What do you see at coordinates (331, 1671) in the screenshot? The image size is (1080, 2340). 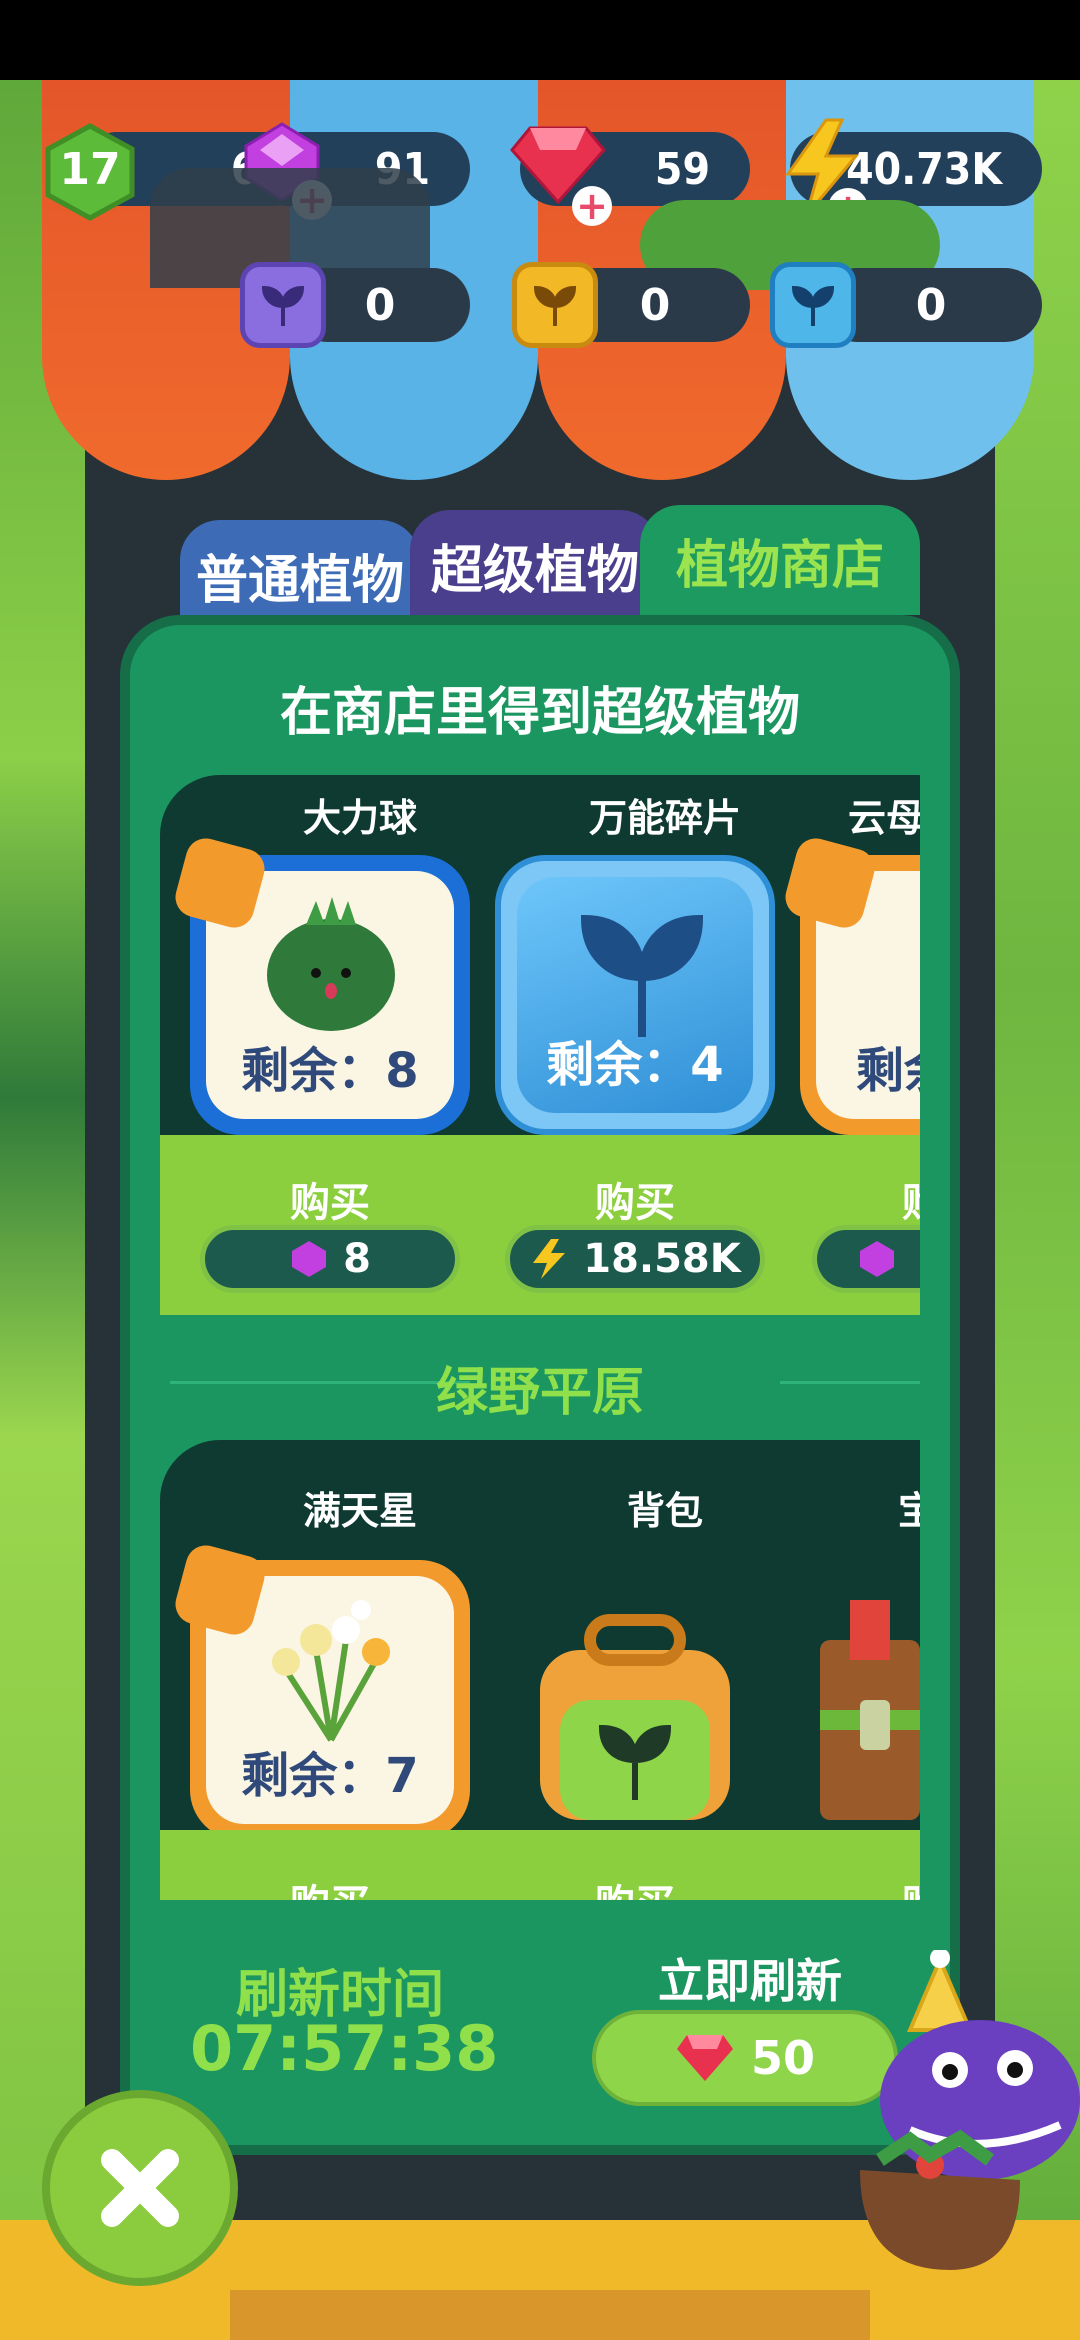 I see `flower-bouquet-icon` at bounding box center [331, 1671].